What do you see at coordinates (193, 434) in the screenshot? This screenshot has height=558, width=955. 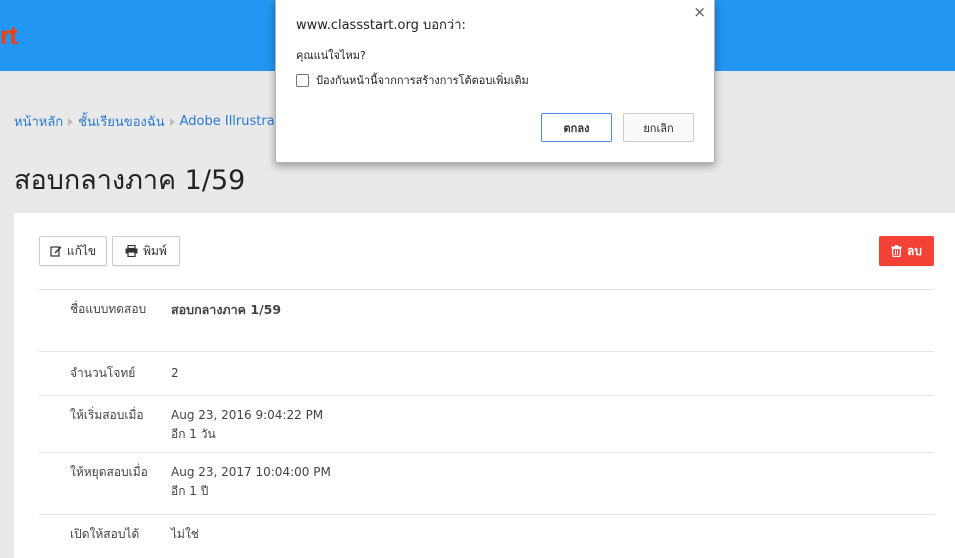 I see `start-relative: อีก 1 วัน` at bounding box center [193, 434].